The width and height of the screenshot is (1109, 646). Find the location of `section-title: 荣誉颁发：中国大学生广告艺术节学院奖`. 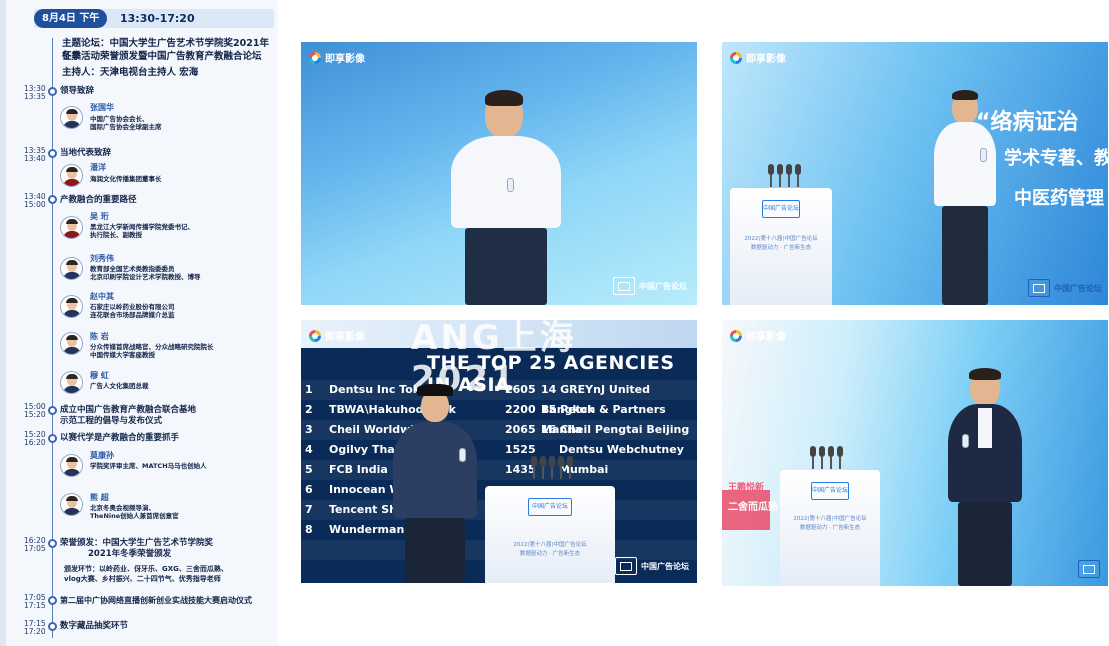

section-title: 荣誉颁发：中国大学生广告艺术节学院奖 is located at coordinates (137, 543).